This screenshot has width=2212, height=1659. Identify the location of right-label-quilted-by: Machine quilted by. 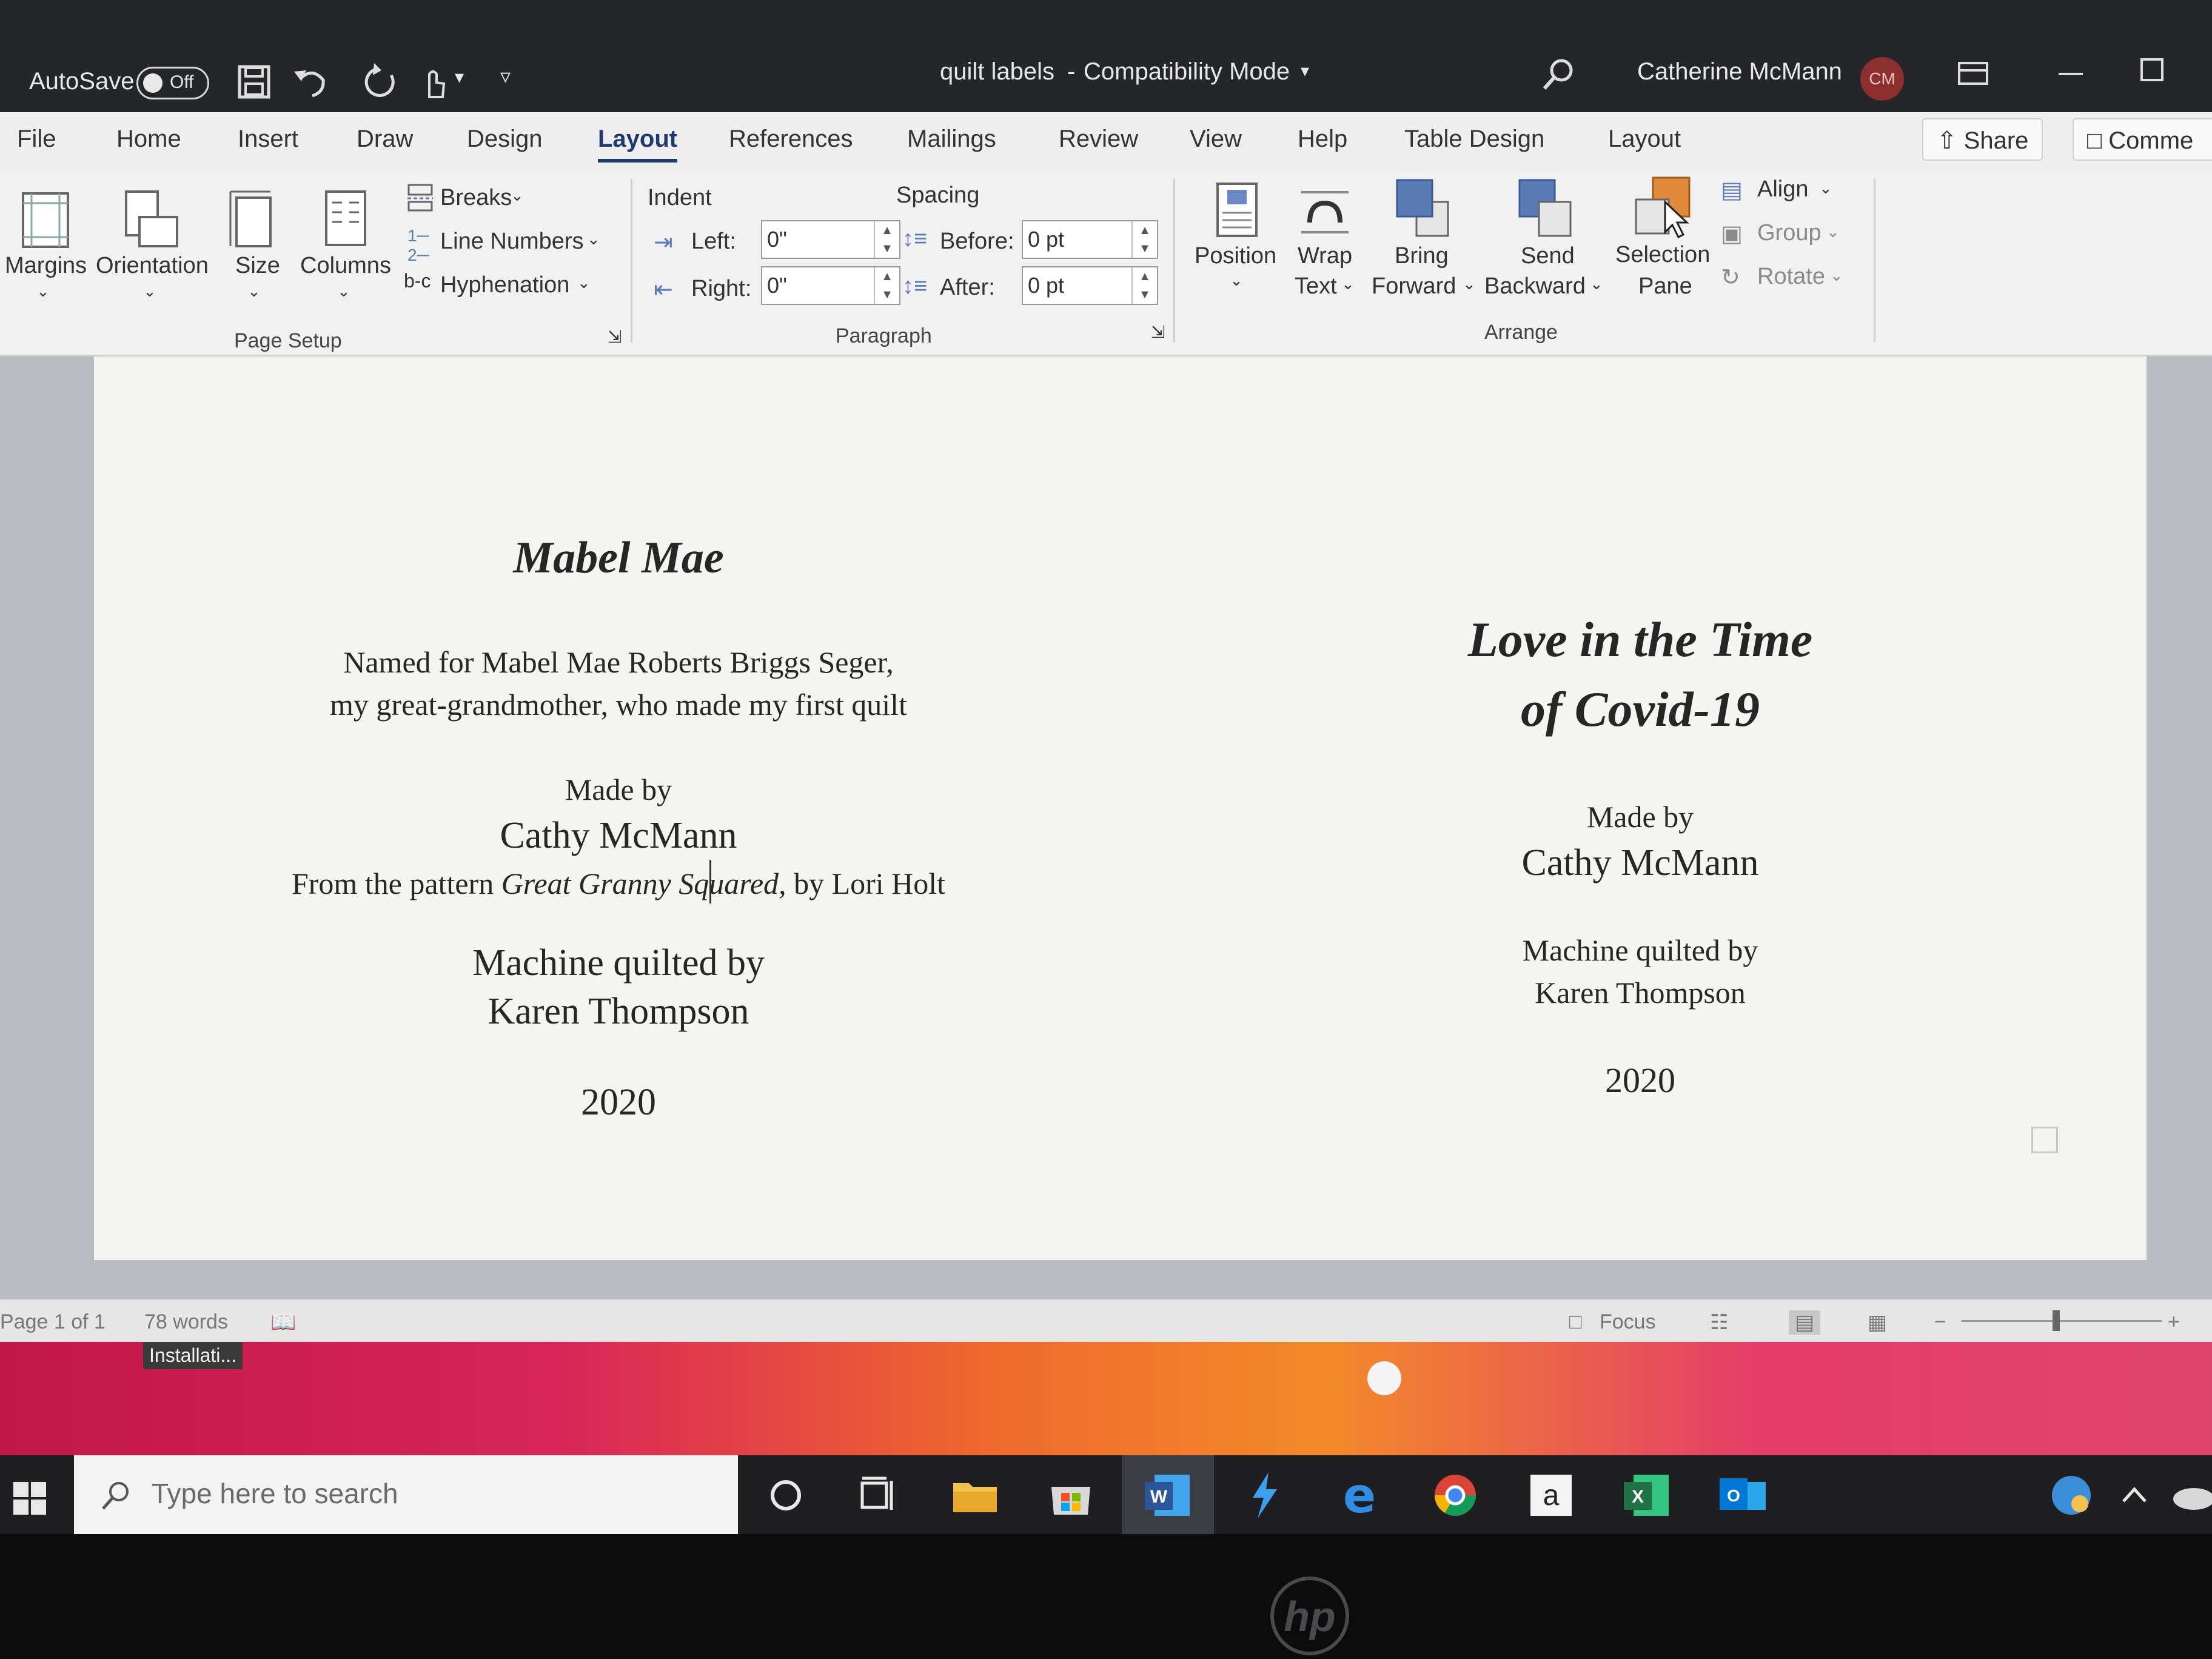
(1640, 950).